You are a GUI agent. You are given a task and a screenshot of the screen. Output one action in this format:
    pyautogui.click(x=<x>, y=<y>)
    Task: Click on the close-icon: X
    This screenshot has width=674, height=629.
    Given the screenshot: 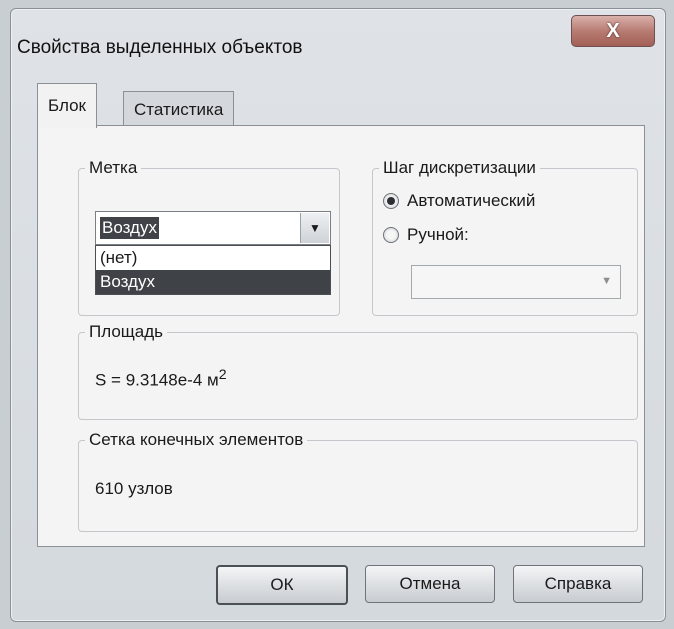 What is the action you would take?
    pyautogui.click(x=613, y=30)
    